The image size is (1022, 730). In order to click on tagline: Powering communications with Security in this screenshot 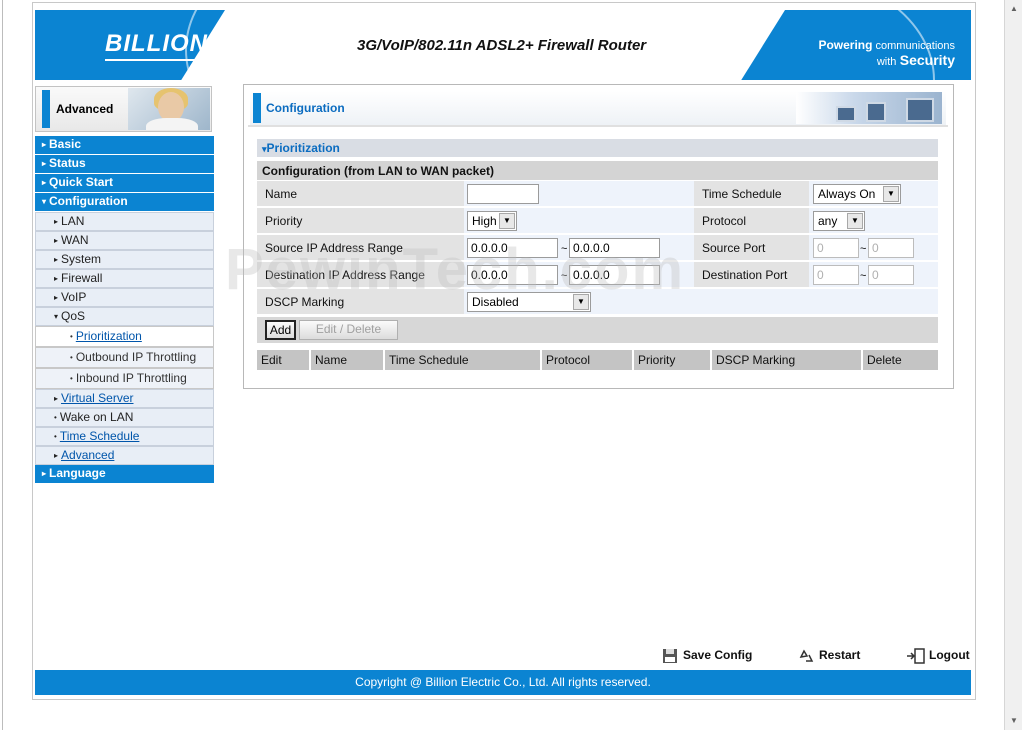, I will do `click(886, 53)`.